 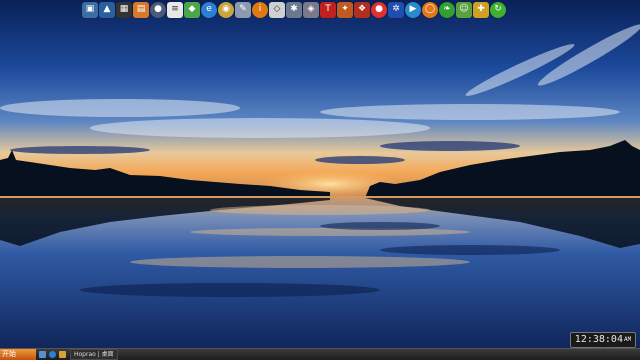 I want to click on quicklaunch-browser-icon, so click(x=52, y=354).